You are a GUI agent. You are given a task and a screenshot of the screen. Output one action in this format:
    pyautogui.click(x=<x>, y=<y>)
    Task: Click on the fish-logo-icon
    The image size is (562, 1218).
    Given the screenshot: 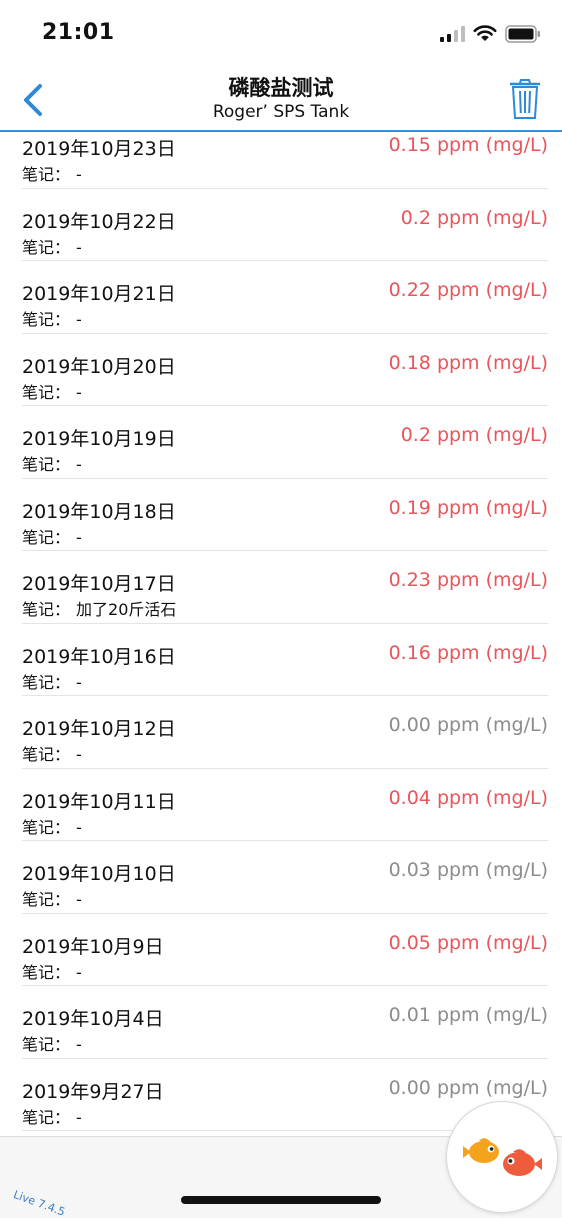 What is the action you would take?
    pyautogui.click(x=502, y=1157)
    